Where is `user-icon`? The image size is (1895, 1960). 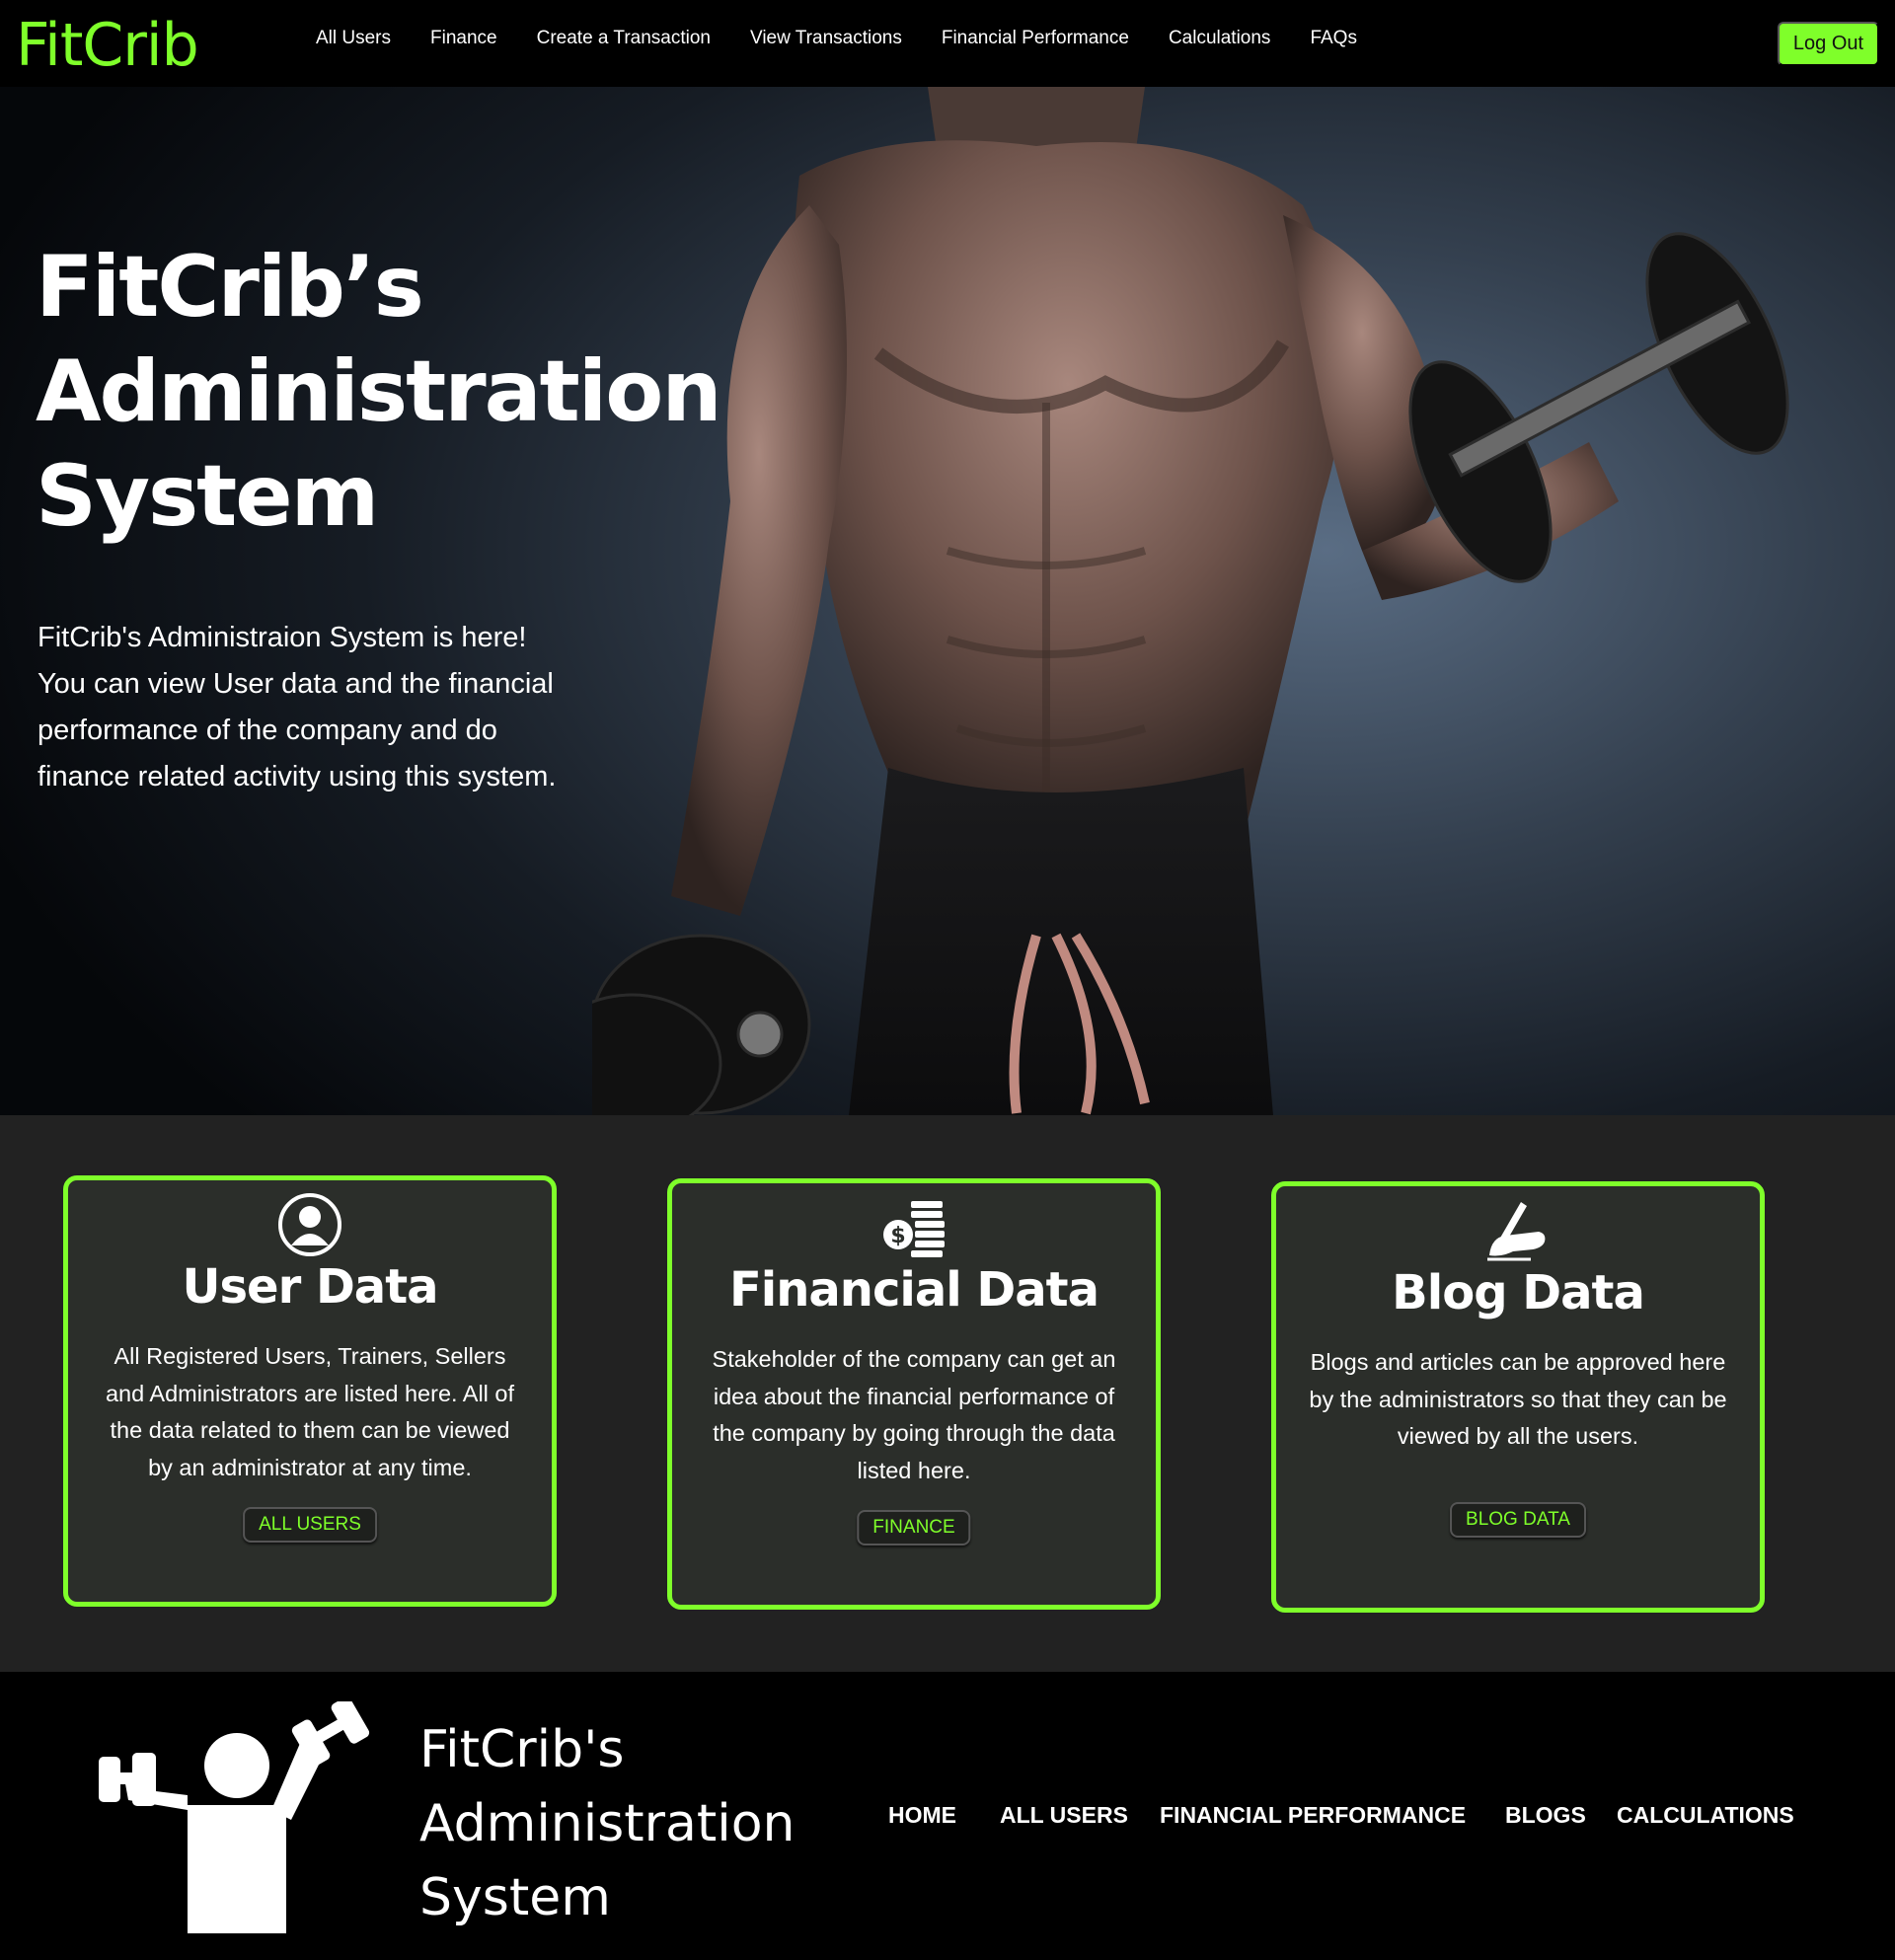 user-icon is located at coordinates (309, 1224).